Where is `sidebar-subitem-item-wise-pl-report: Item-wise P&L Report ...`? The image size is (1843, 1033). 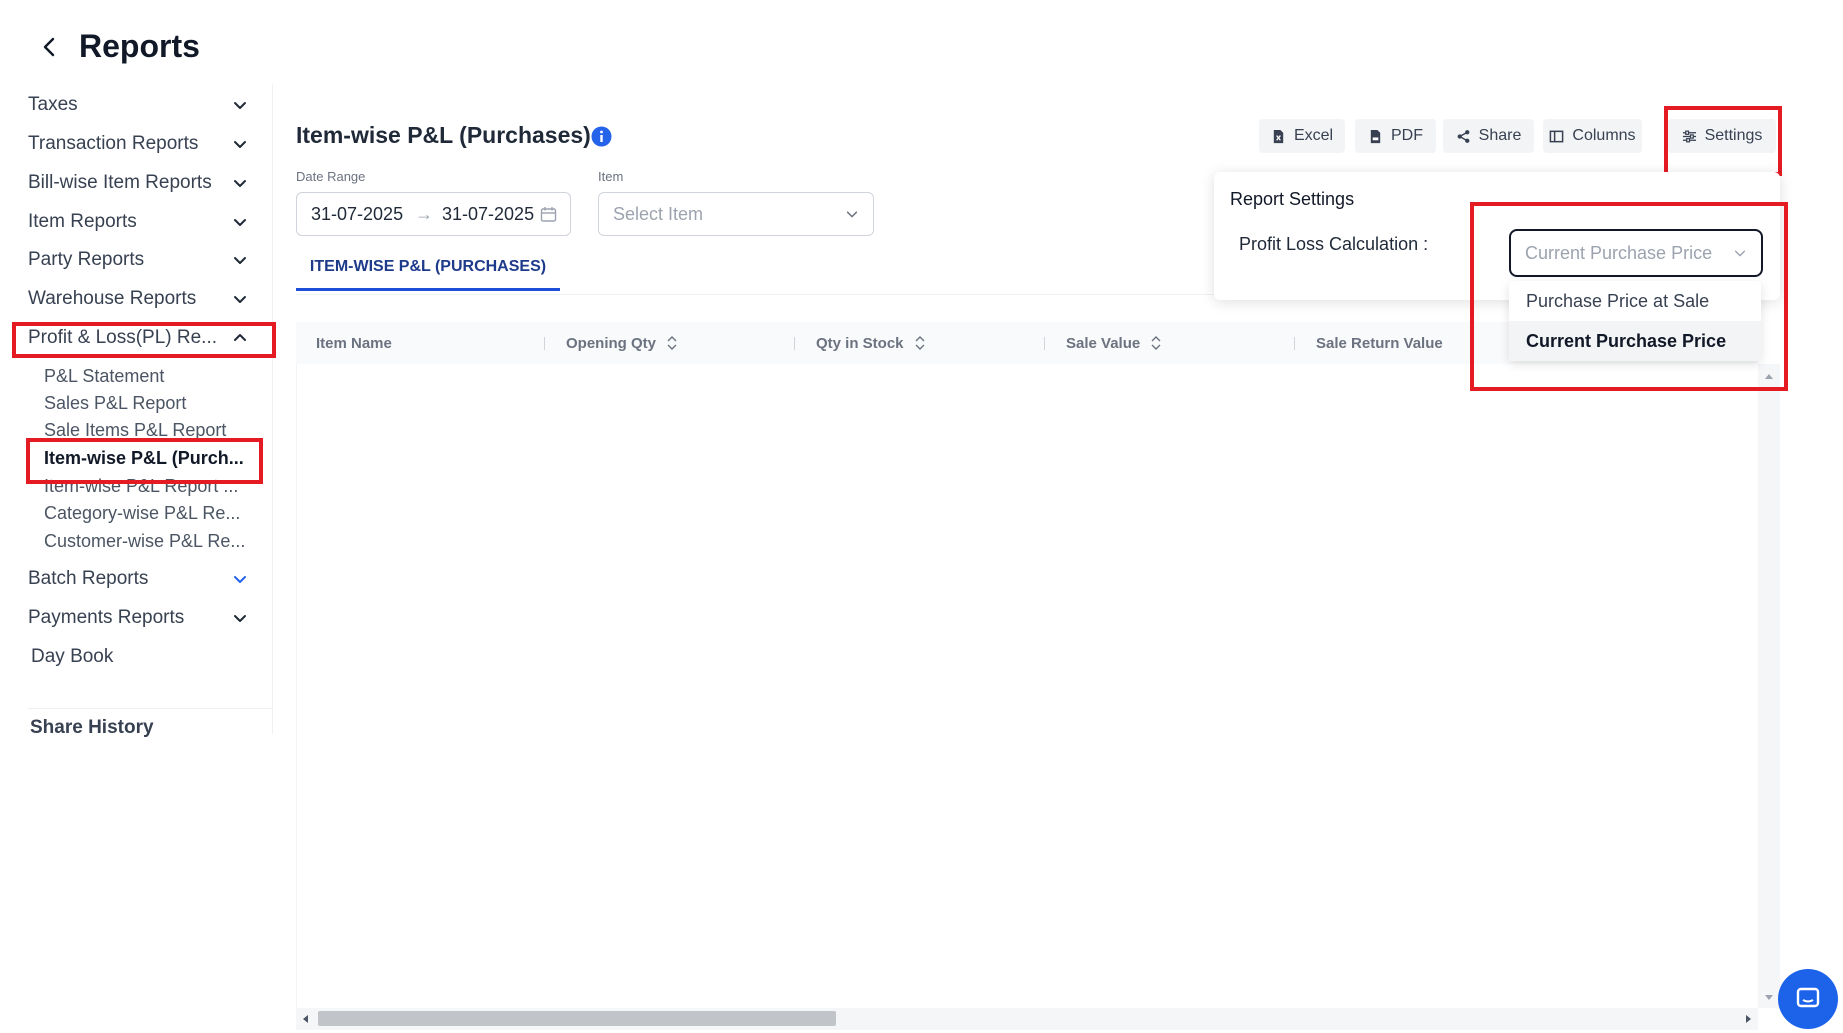 sidebar-subitem-item-wise-pl-report: Item-wise P&L Report ... is located at coordinates (141, 486).